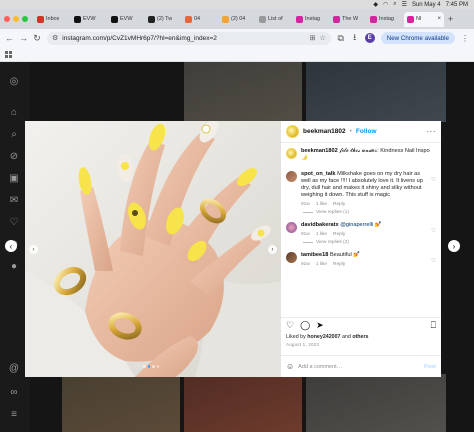 This screenshot has height=432, width=474. What do you see at coordinates (16, 19) in the screenshot?
I see `minimize-window-button` at bounding box center [16, 19].